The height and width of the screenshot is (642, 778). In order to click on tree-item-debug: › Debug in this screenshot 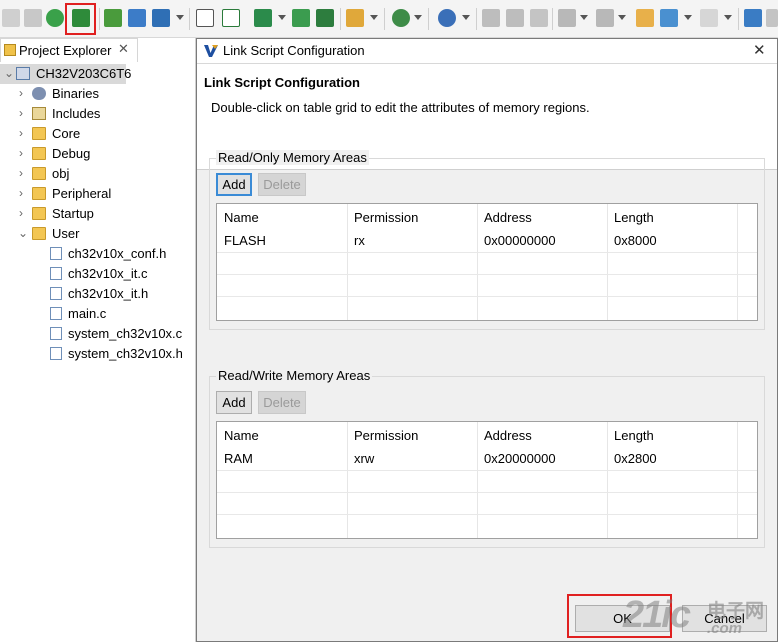, I will do `click(95, 154)`.